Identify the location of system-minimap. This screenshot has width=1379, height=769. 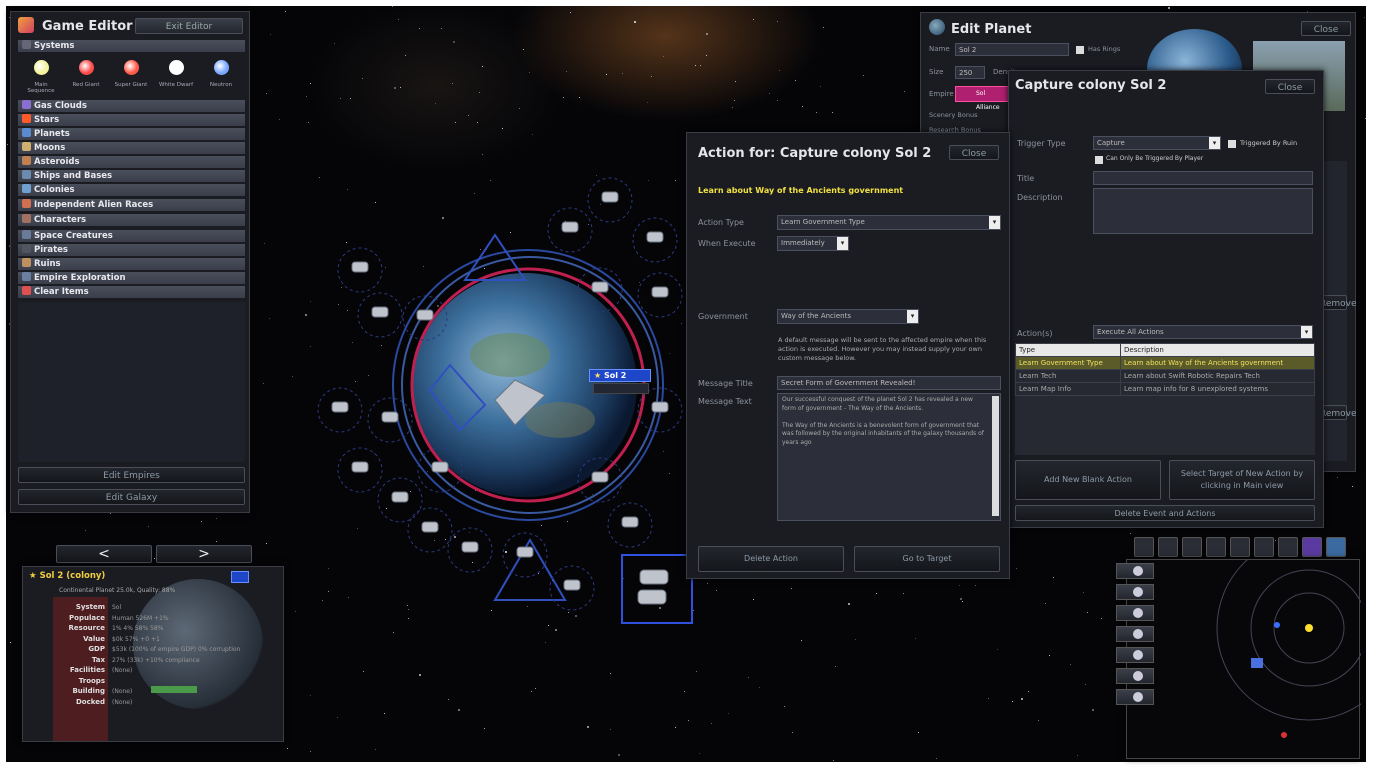
(1252, 647).